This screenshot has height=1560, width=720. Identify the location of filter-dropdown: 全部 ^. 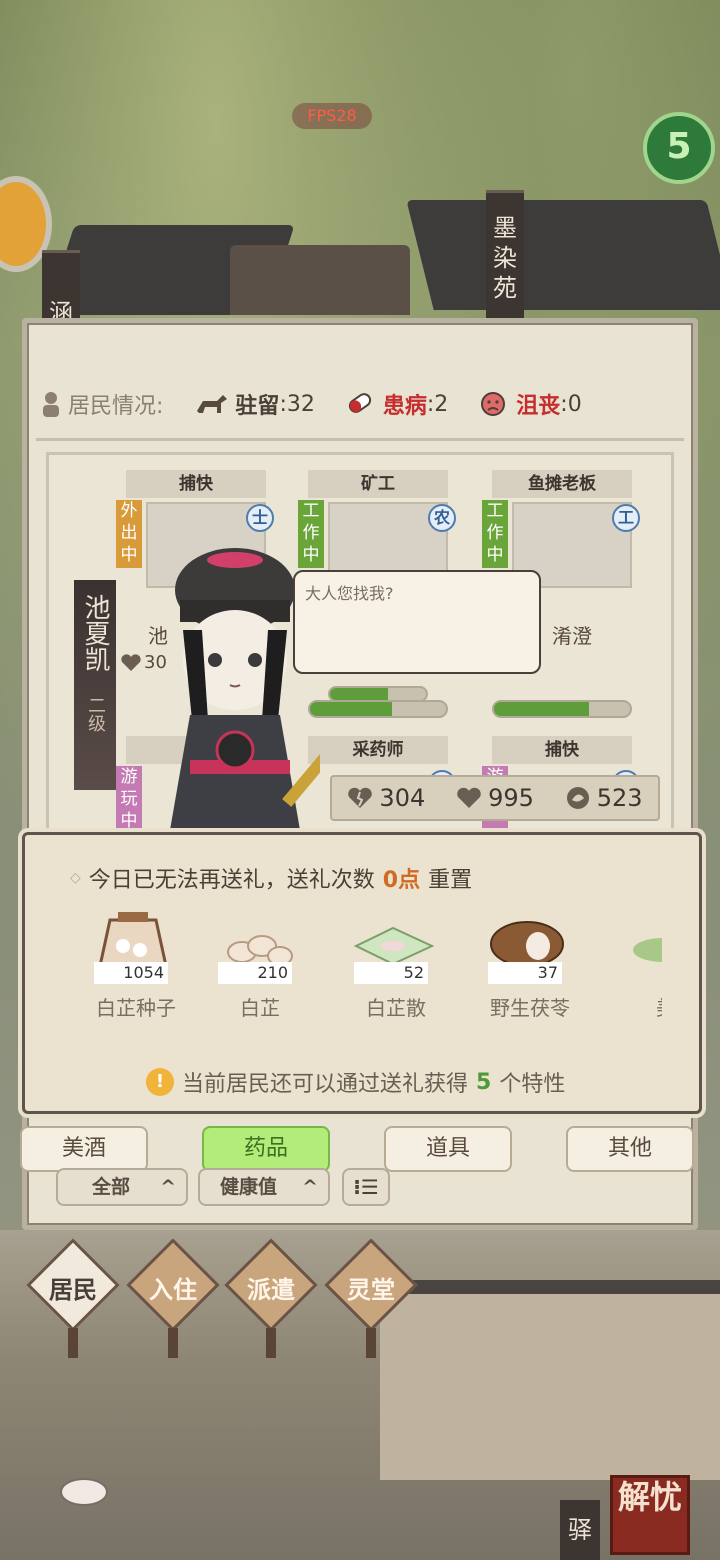
(122, 1187).